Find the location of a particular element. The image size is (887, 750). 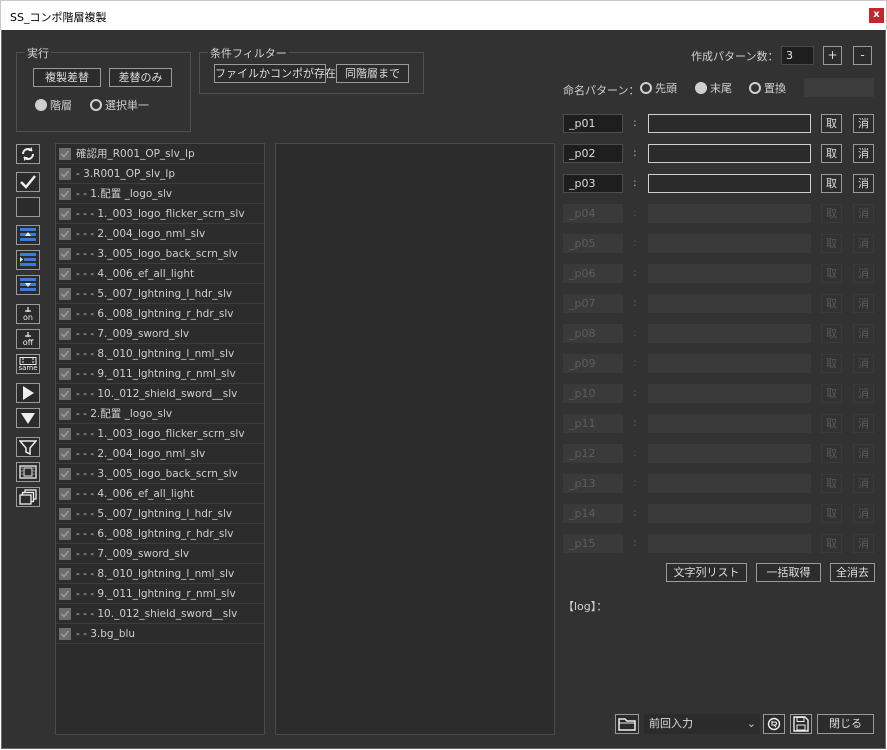

reload-icon is located at coordinates (774, 724).